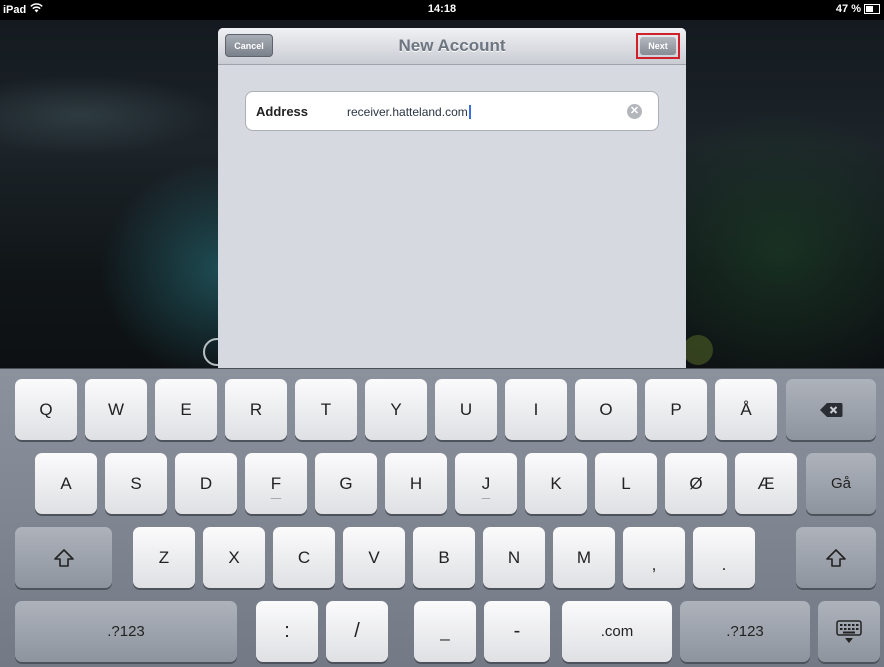  I want to click on key-g: G, so click(346, 483).